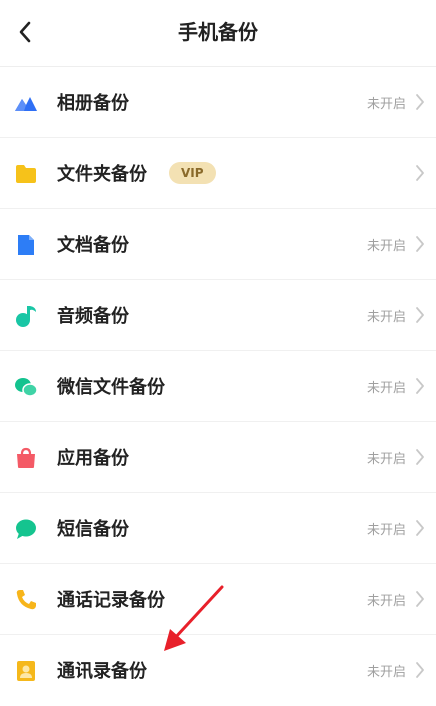  I want to click on list-item-wechat-backup: 微信文件备份 未开启, so click(218, 386).